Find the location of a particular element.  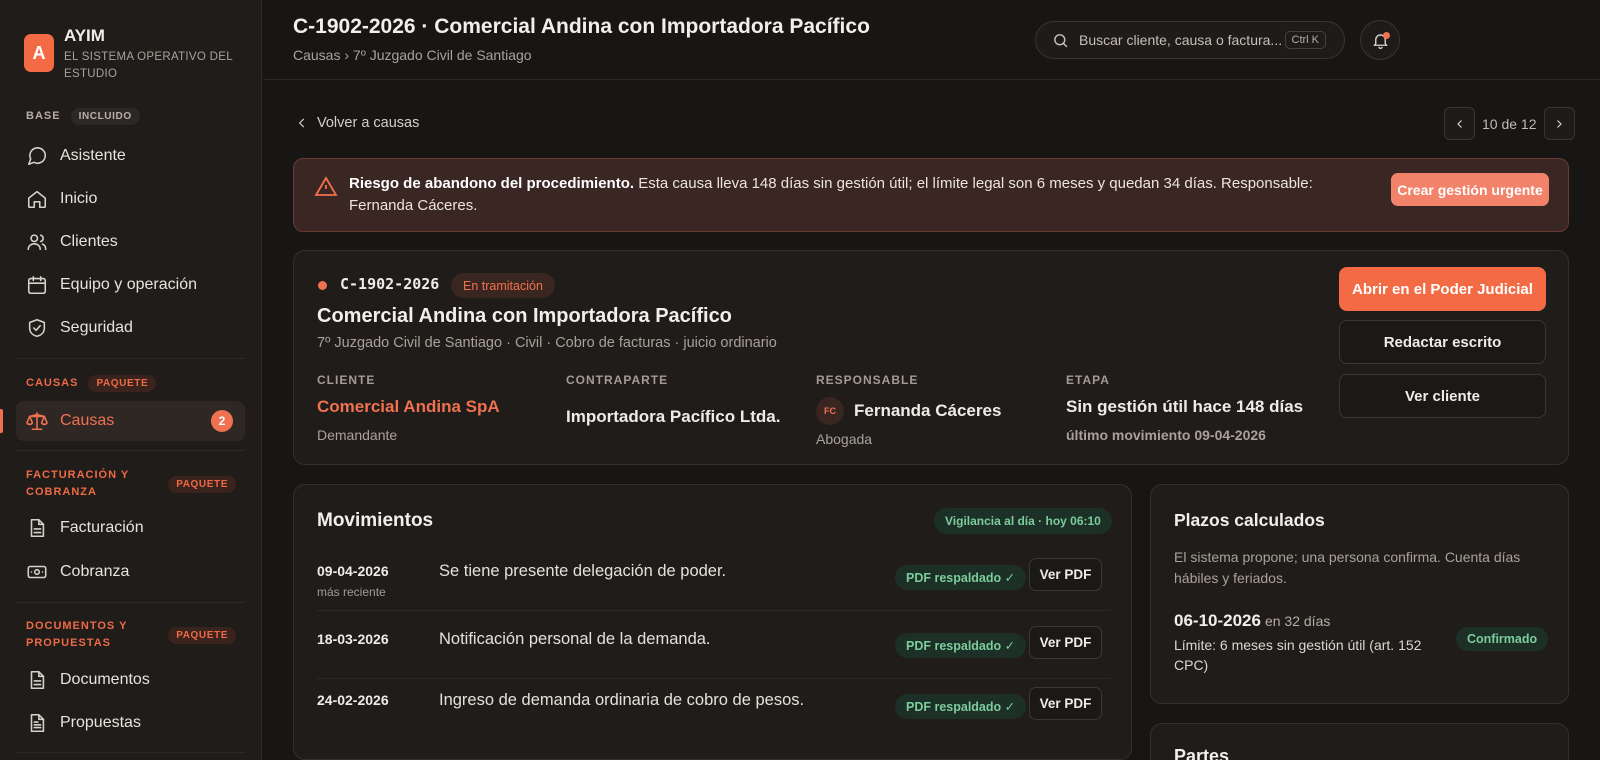

status-badge: En tramitación is located at coordinates (503, 285).